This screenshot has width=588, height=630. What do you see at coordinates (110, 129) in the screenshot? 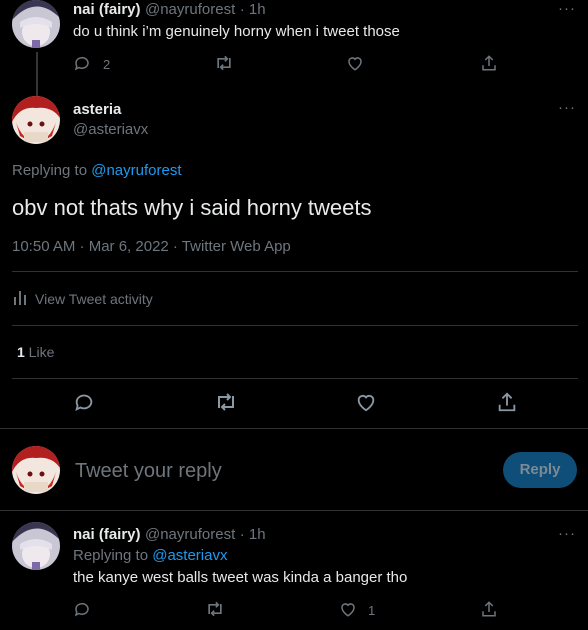
I see `main-author-handle: @asteriavx` at bounding box center [110, 129].